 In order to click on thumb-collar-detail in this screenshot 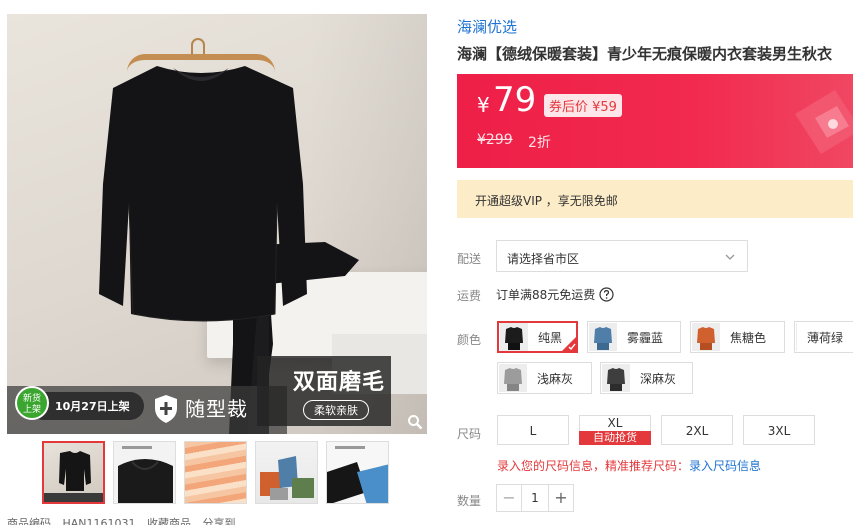, I will do `click(144, 472)`.